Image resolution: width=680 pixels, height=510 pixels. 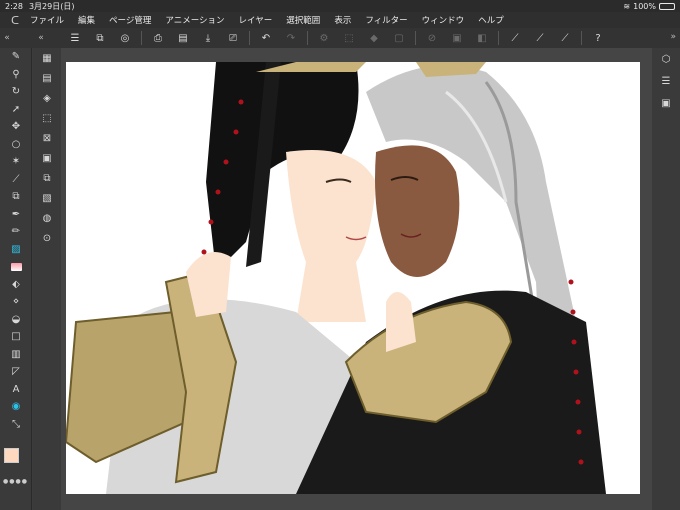 What do you see at coordinates (16, 127) in the screenshot?
I see `move-layer-icon: ✥` at bounding box center [16, 127].